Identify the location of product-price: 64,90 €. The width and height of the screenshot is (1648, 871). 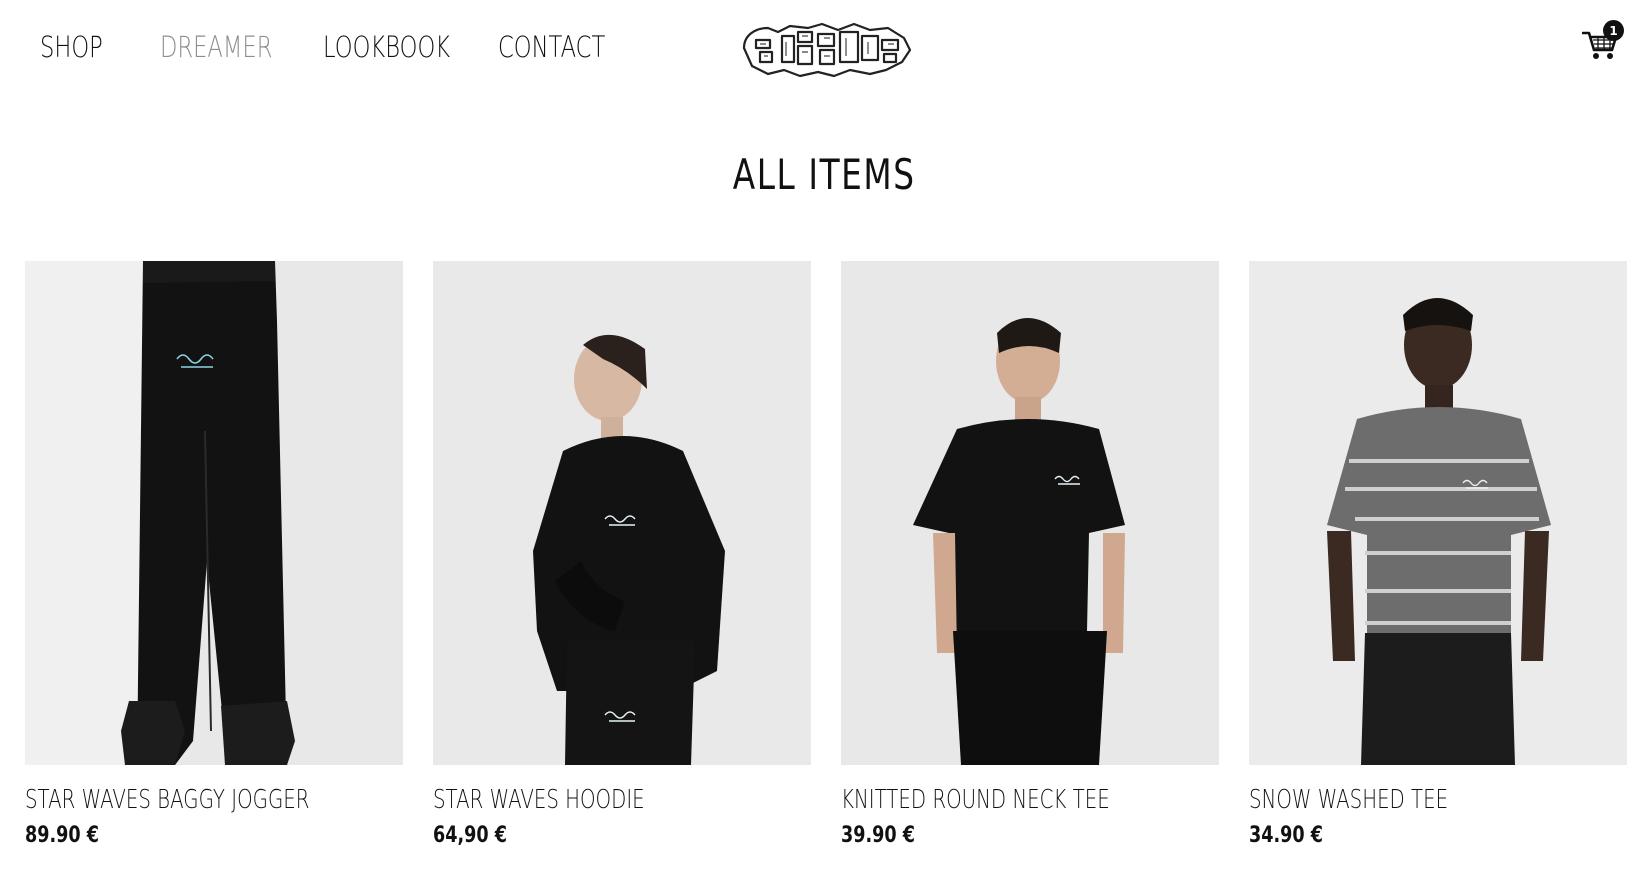
(470, 835).